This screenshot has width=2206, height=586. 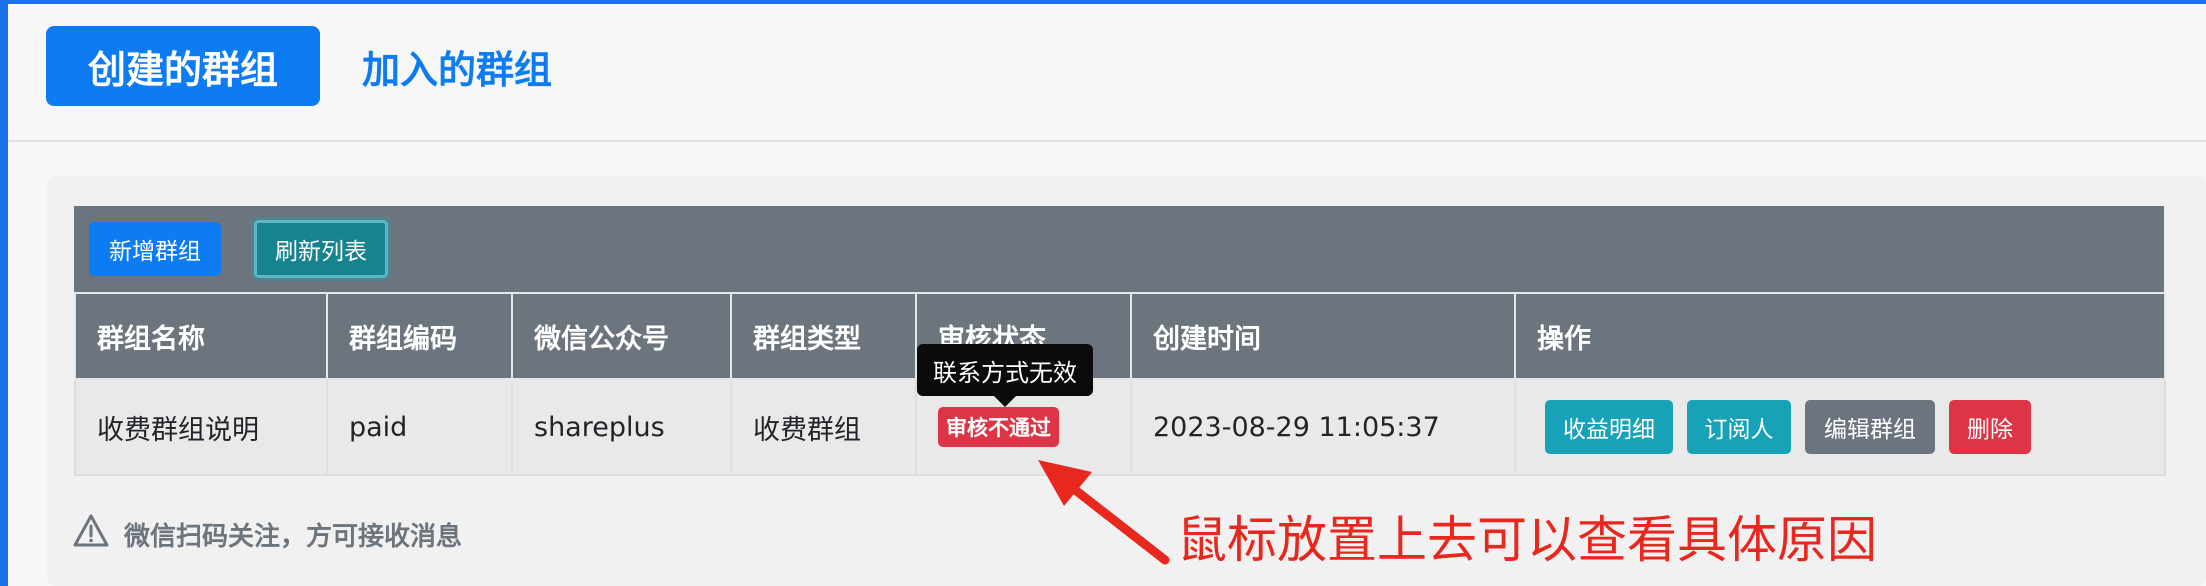 I want to click on annotation-text: 鼠标放置上去可以查看具体原因, so click(x=1527, y=540).